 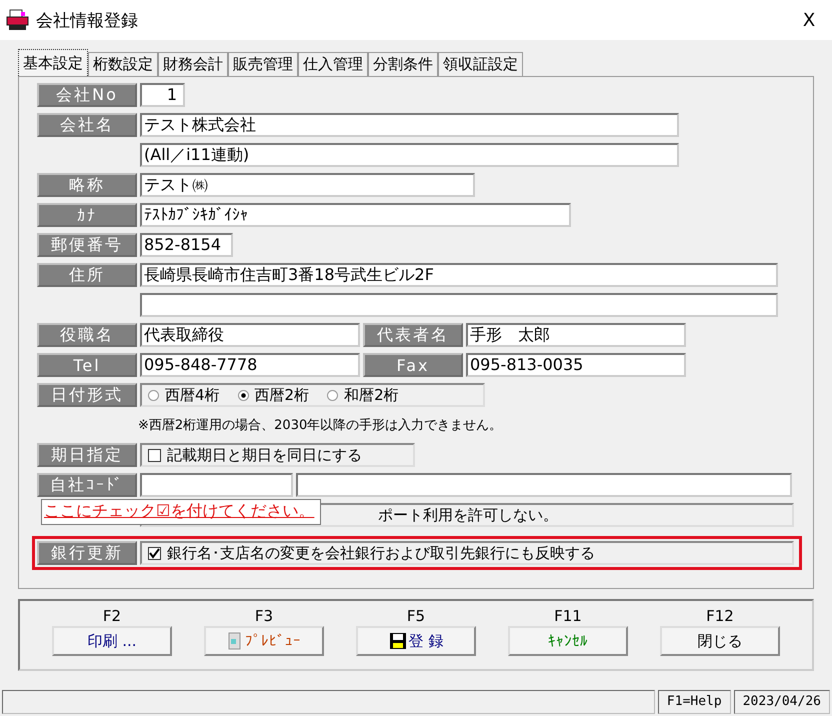 I want to click on radio-option: 西暦4桁, so click(x=184, y=395).